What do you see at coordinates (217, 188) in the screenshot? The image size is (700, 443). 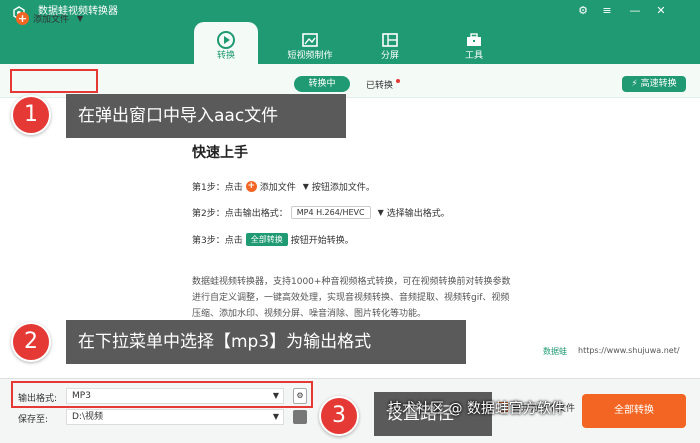 I see `step-text: 第1步：点击` at bounding box center [217, 188].